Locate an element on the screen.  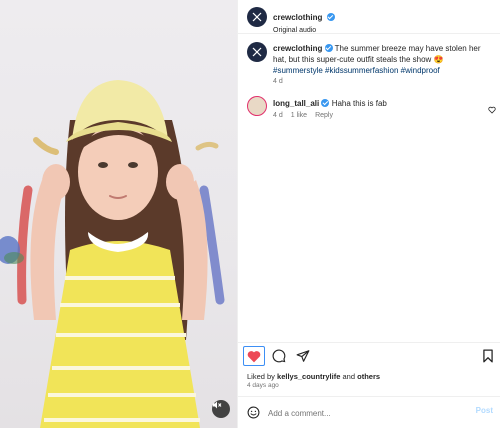
muted-speaker-icon is located at coordinates (217, 405).